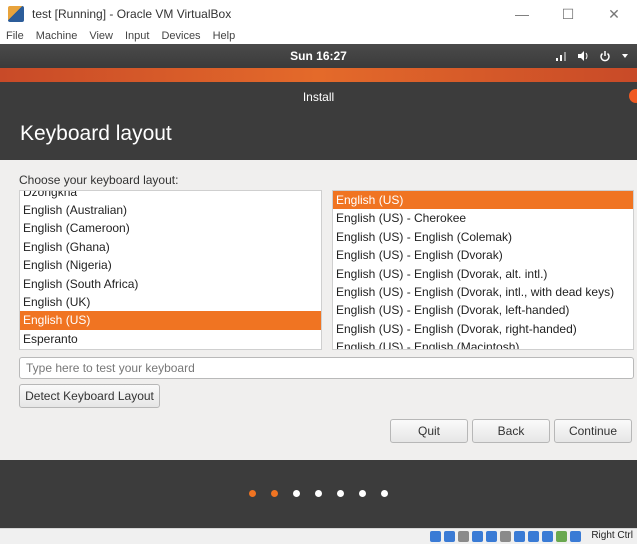 The image size is (637, 544). What do you see at coordinates (483, 255) in the screenshot?
I see `list-item: English (US) - English (Dvorak)` at bounding box center [483, 255].